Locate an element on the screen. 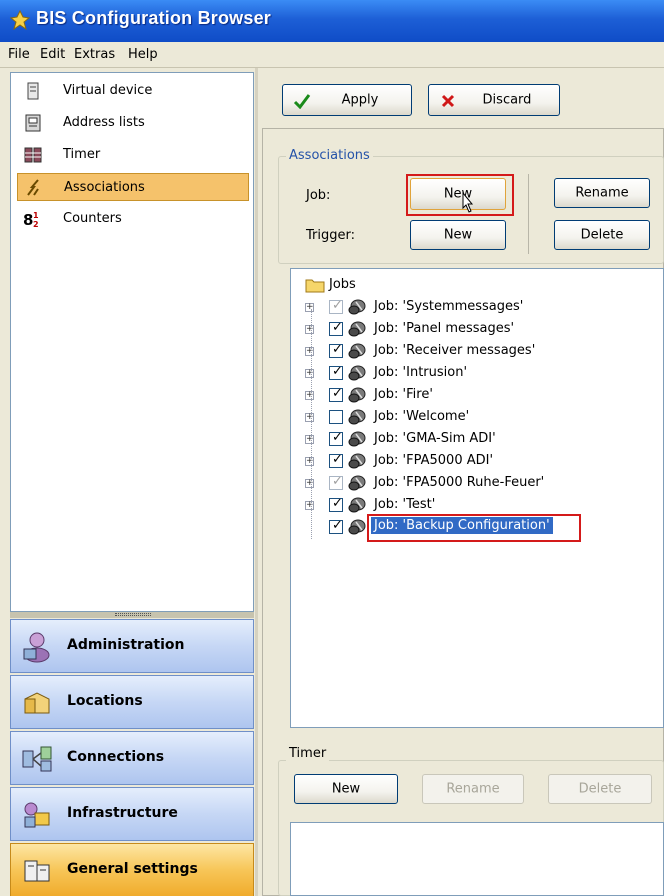  nav-locations: Locations is located at coordinates (132, 702).